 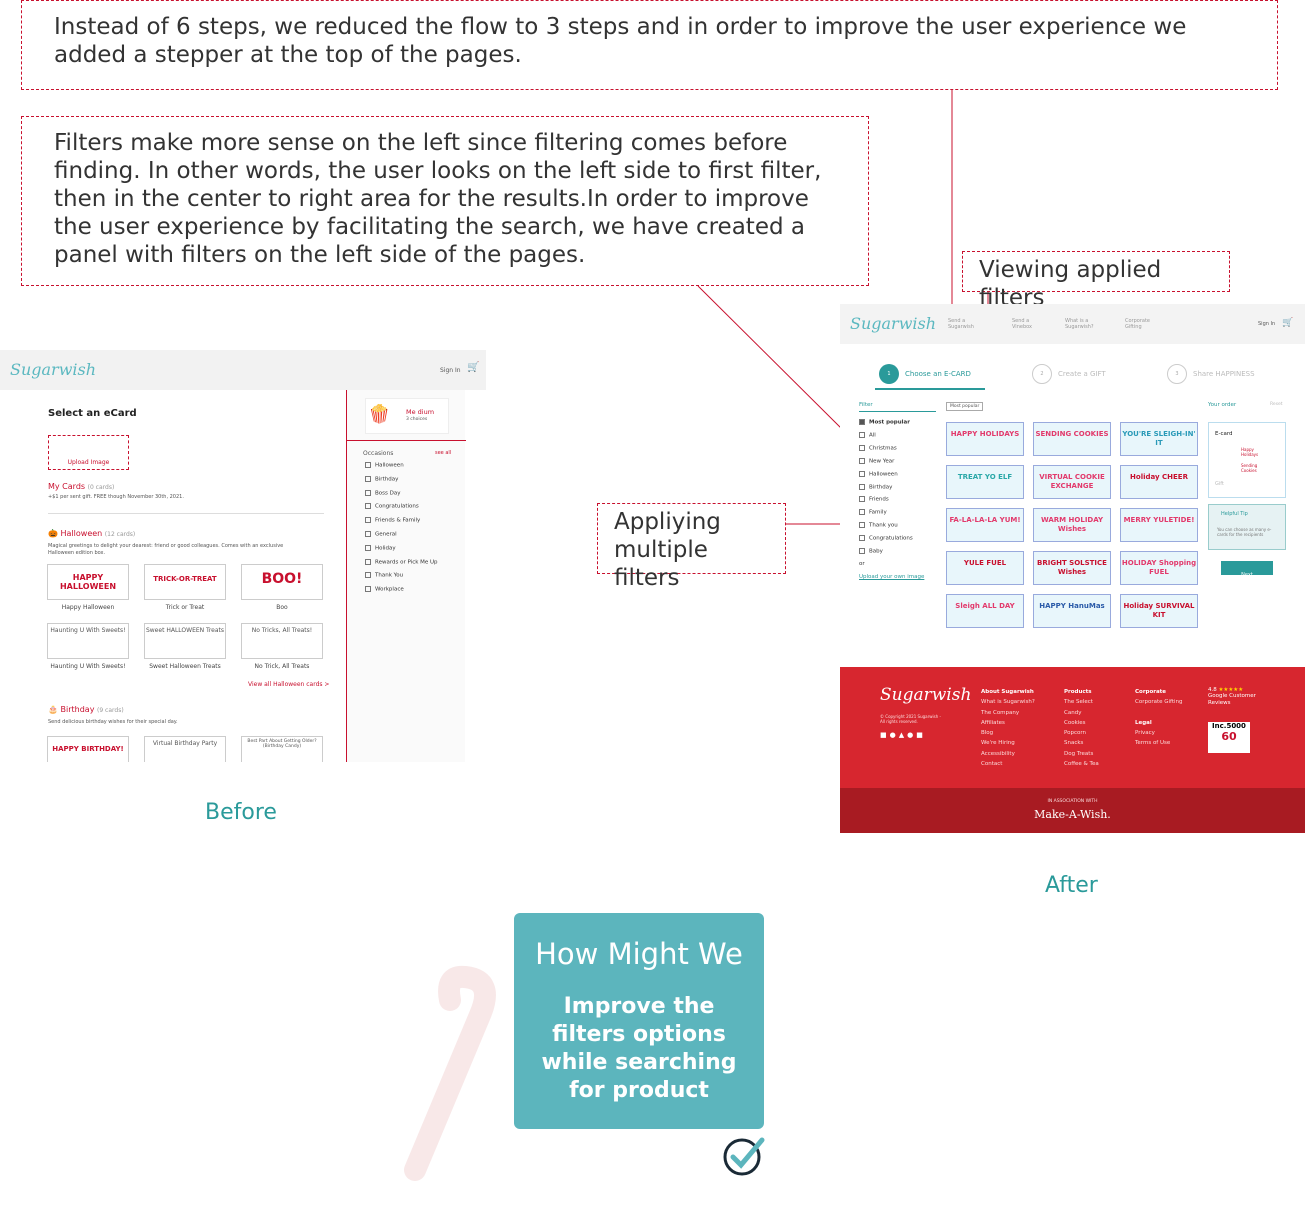 What do you see at coordinates (1081, 764) in the screenshot?
I see `footer-link: Coffee & Tea` at bounding box center [1081, 764].